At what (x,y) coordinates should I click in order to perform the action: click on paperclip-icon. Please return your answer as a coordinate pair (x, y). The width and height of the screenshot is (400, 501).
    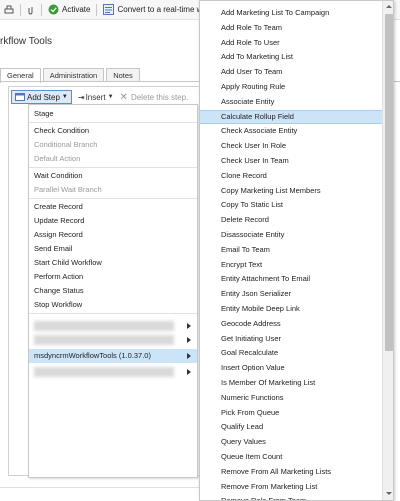
    Looking at the image, I should click on (30, 10).